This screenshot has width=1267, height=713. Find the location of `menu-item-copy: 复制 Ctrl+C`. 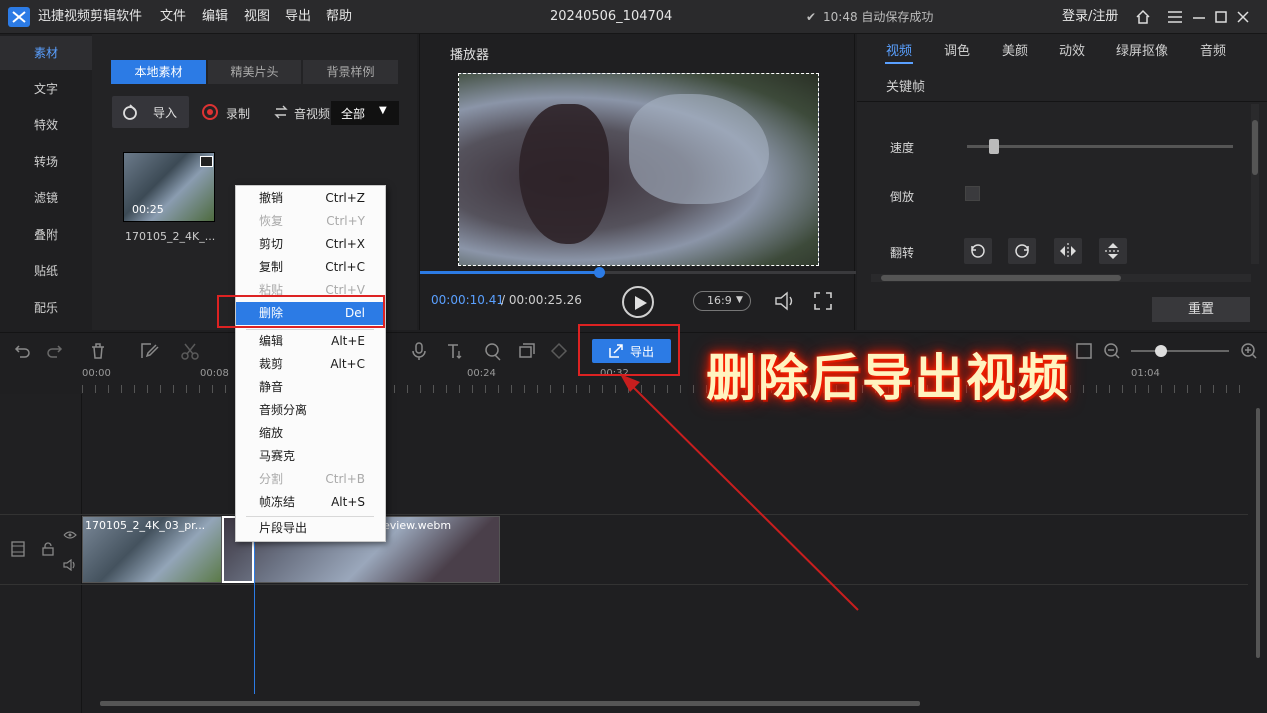

menu-item-copy: 复制 Ctrl+C is located at coordinates (310, 267).